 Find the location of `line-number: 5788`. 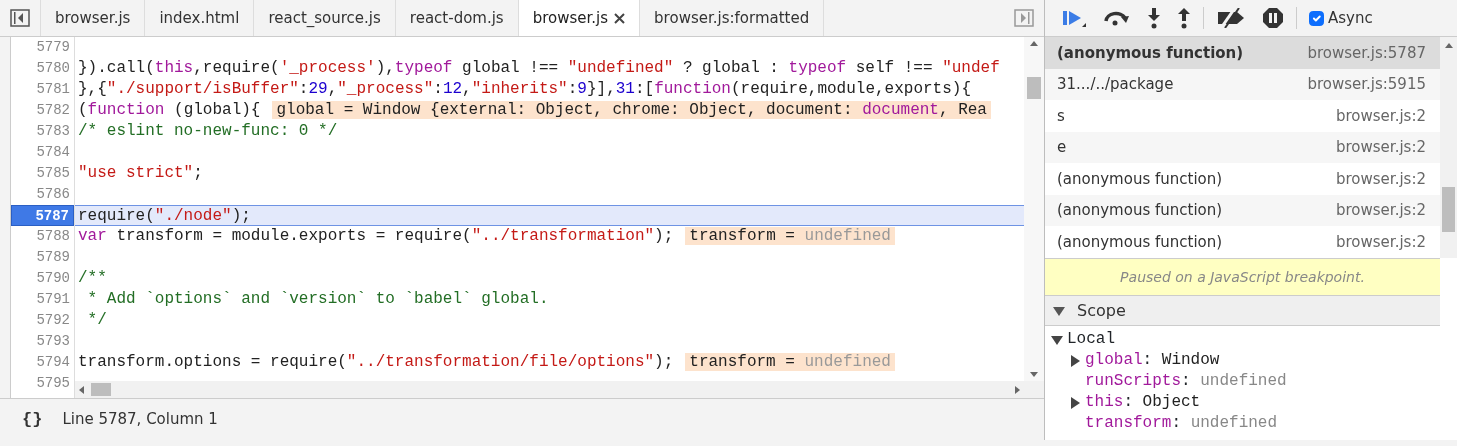

line-number: 5788 is located at coordinates (53, 236).